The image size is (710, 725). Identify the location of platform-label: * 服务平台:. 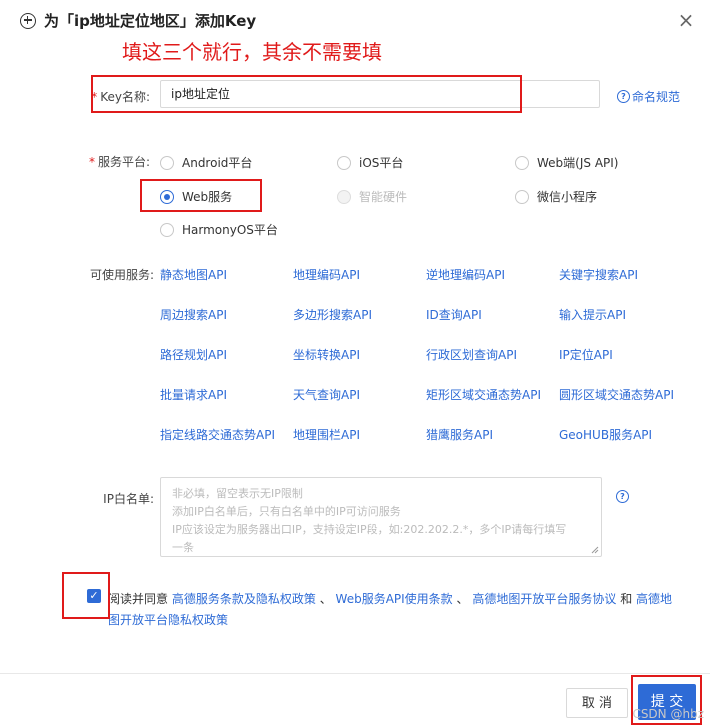
(119, 162).